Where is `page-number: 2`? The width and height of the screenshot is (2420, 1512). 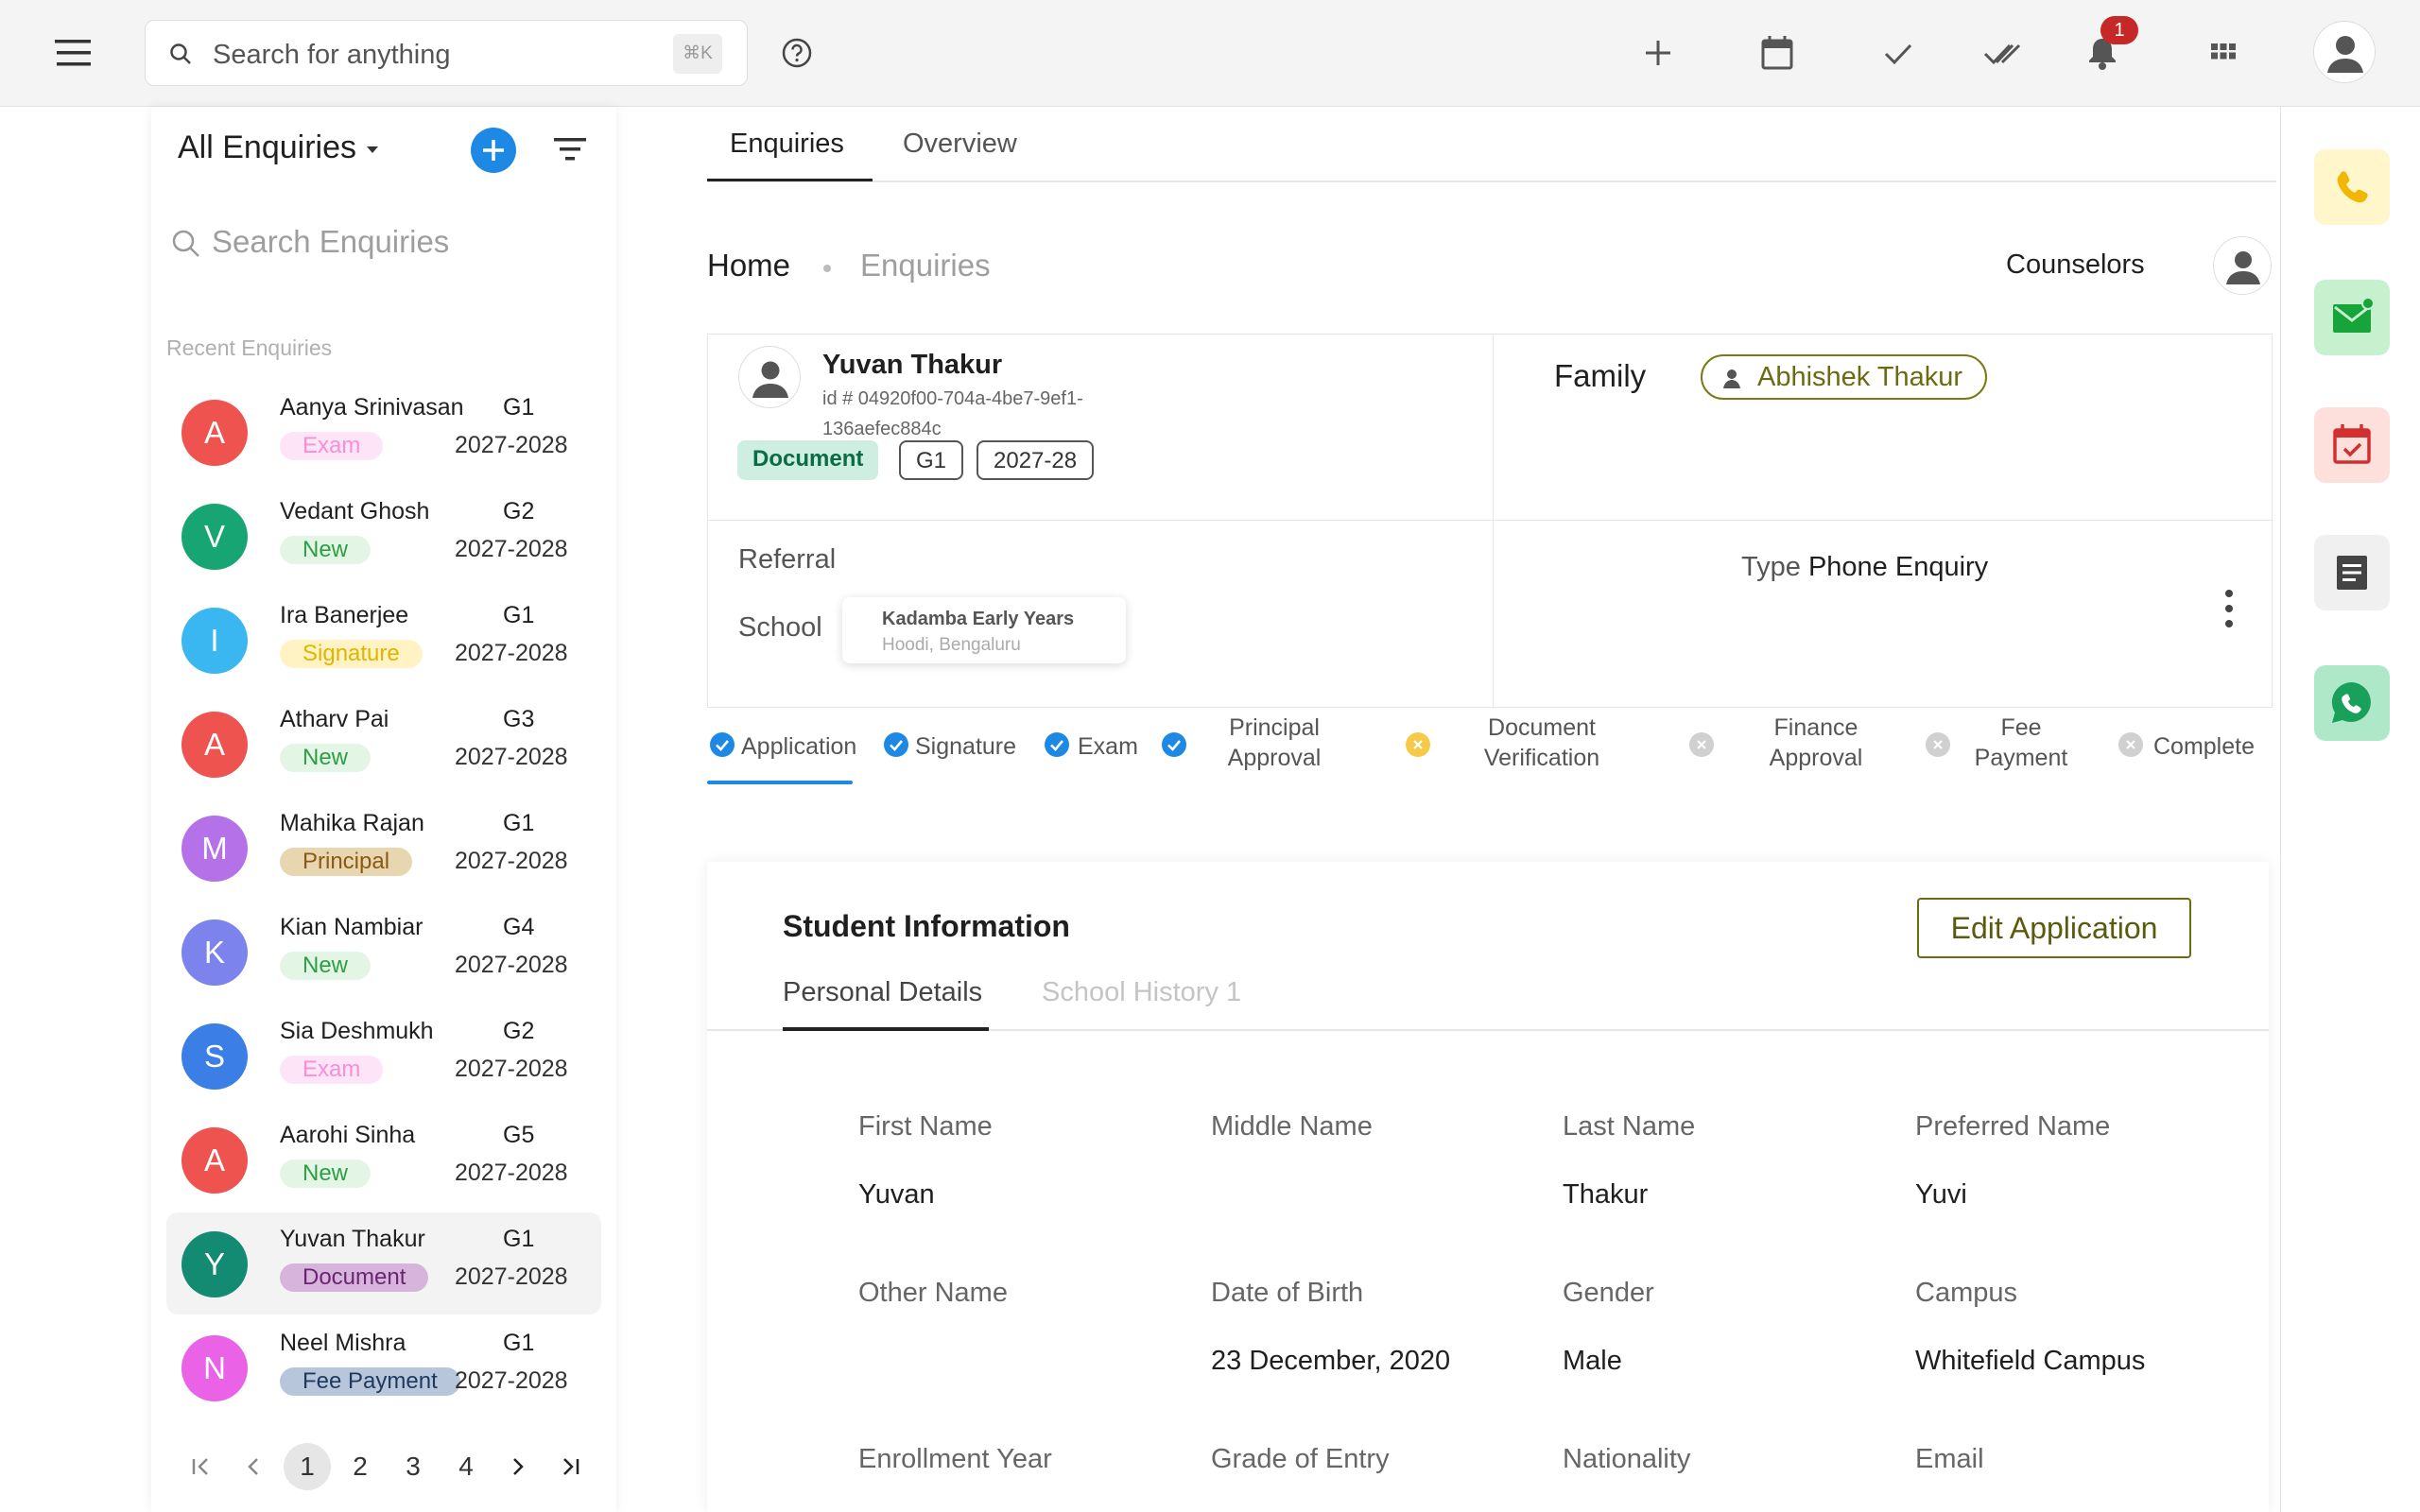 page-number: 2 is located at coordinates (360, 1466).